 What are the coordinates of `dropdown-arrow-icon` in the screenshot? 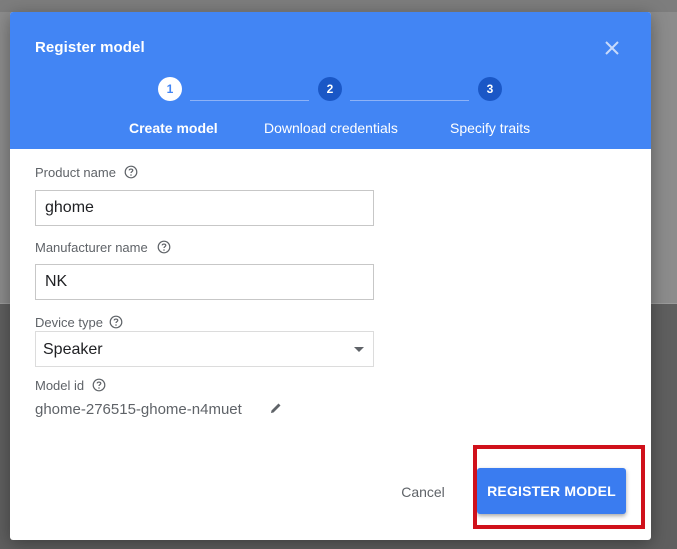 It's located at (359, 349).